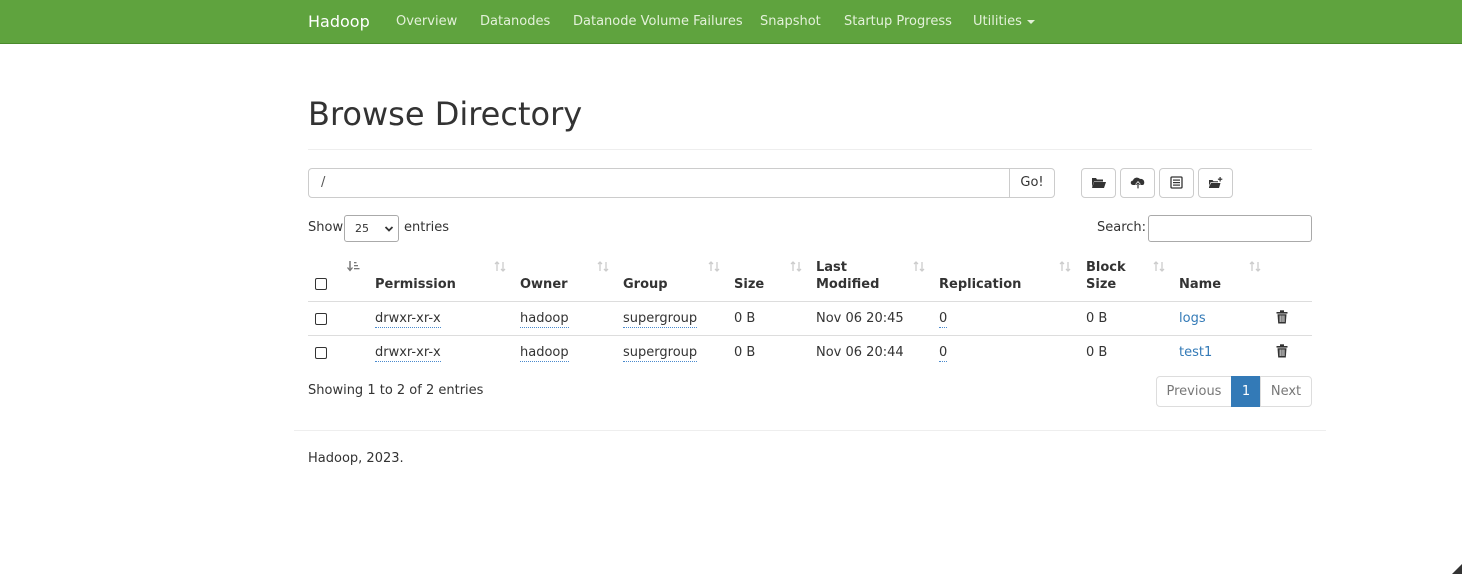  Describe the element at coordinates (898, 21) in the screenshot. I see `nav-startup-progress: Startup Progress` at that location.